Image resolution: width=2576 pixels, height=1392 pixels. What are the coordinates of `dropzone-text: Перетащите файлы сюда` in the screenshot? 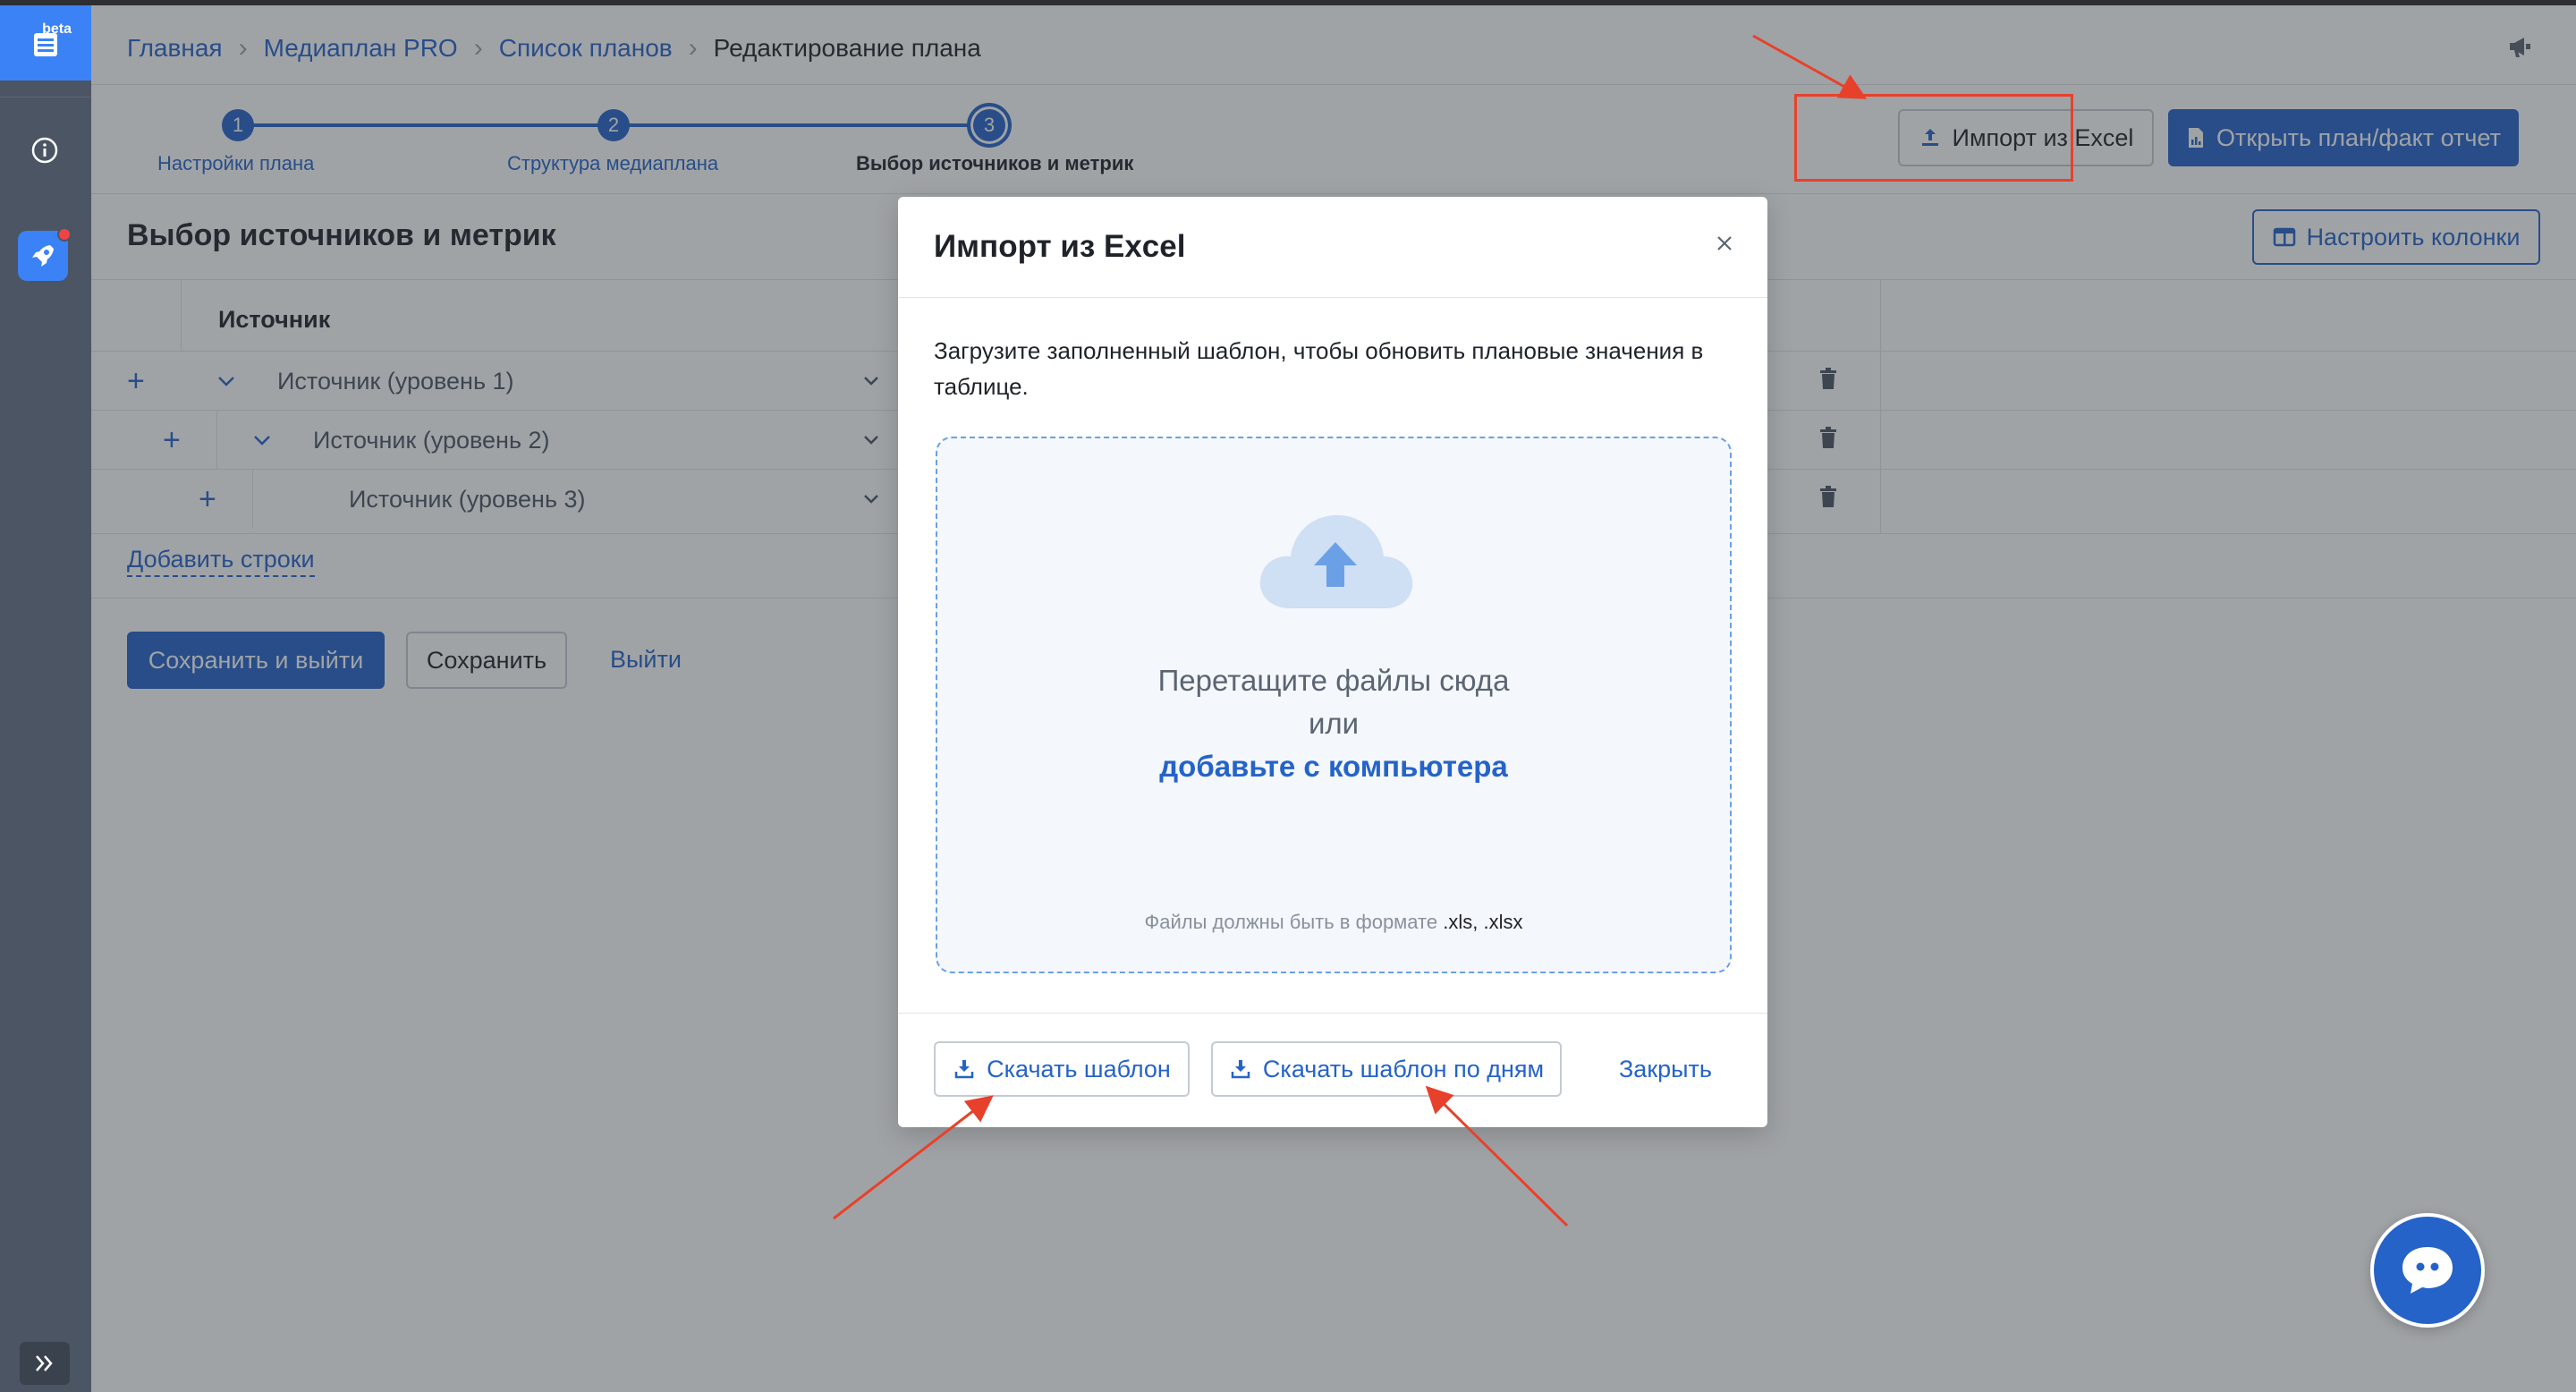 It's located at (1333, 680).